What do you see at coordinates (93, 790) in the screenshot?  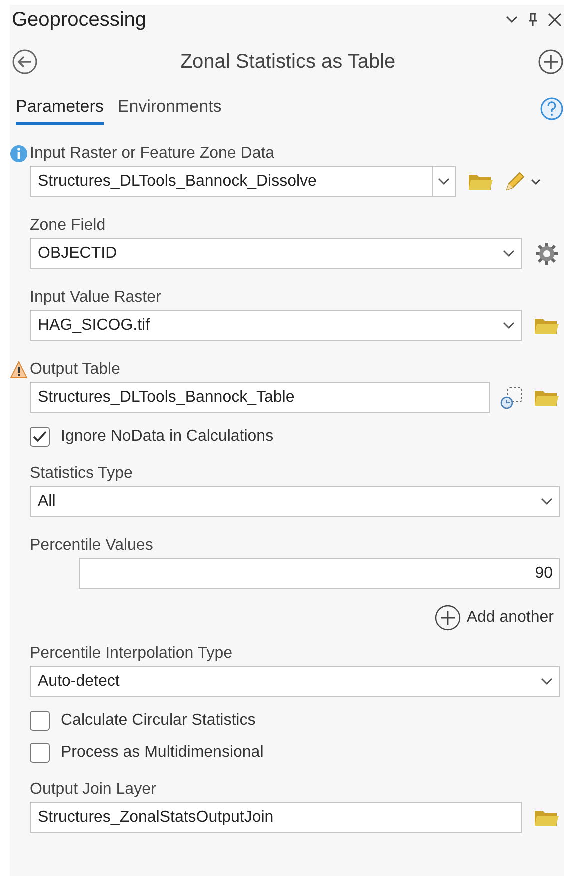 I see `parameter-label: Output Join Layer` at bounding box center [93, 790].